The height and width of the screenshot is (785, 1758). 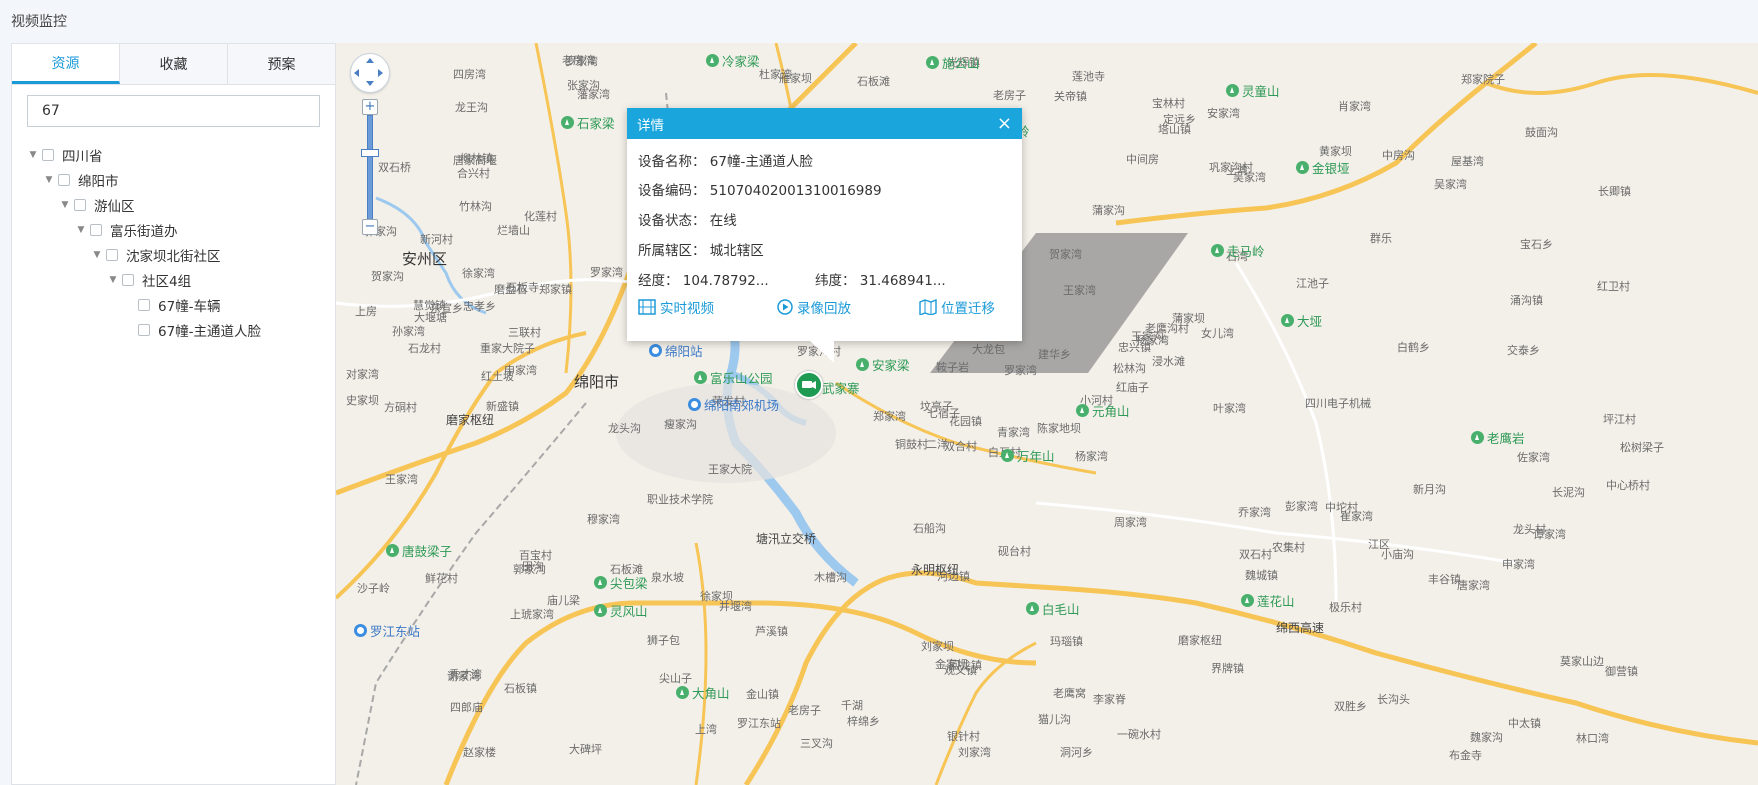 What do you see at coordinates (469, 74) in the screenshot?
I see `place-label: 四房湾` at bounding box center [469, 74].